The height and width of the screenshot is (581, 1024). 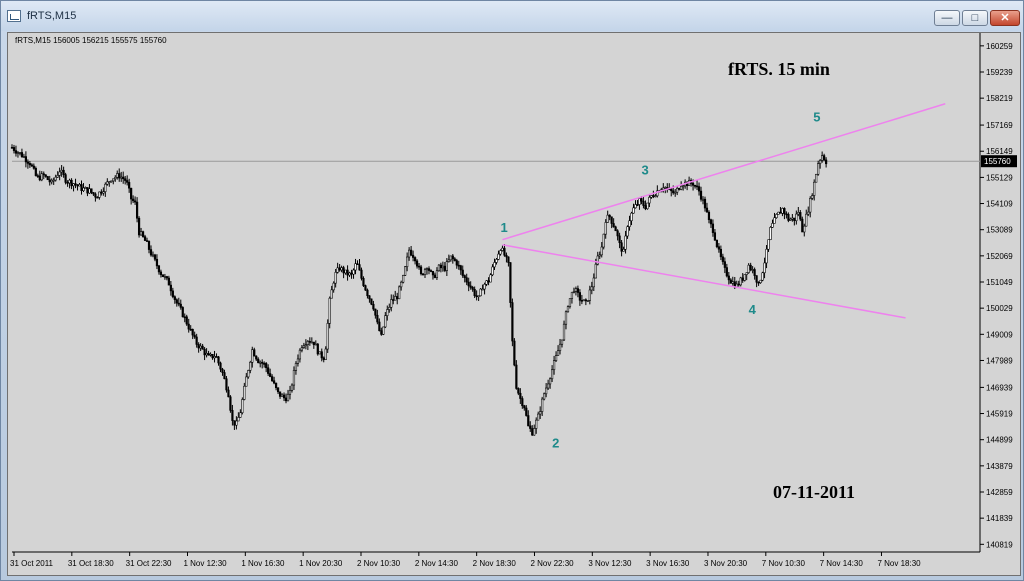 What do you see at coordinates (999, 308) in the screenshot?
I see `y-tick-label: 150029` at bounding box center [999, 308].